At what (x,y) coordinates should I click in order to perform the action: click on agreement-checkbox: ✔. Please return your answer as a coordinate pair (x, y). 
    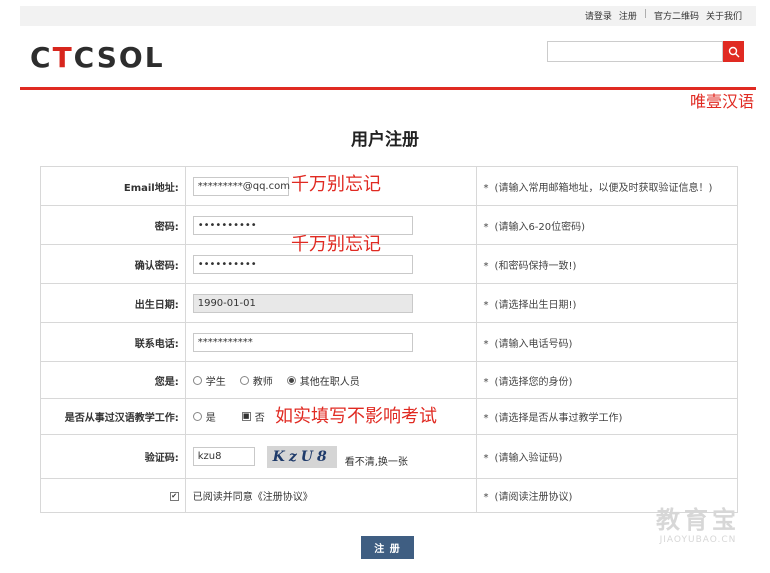
    Looking at the image, I should click on (174, 496).